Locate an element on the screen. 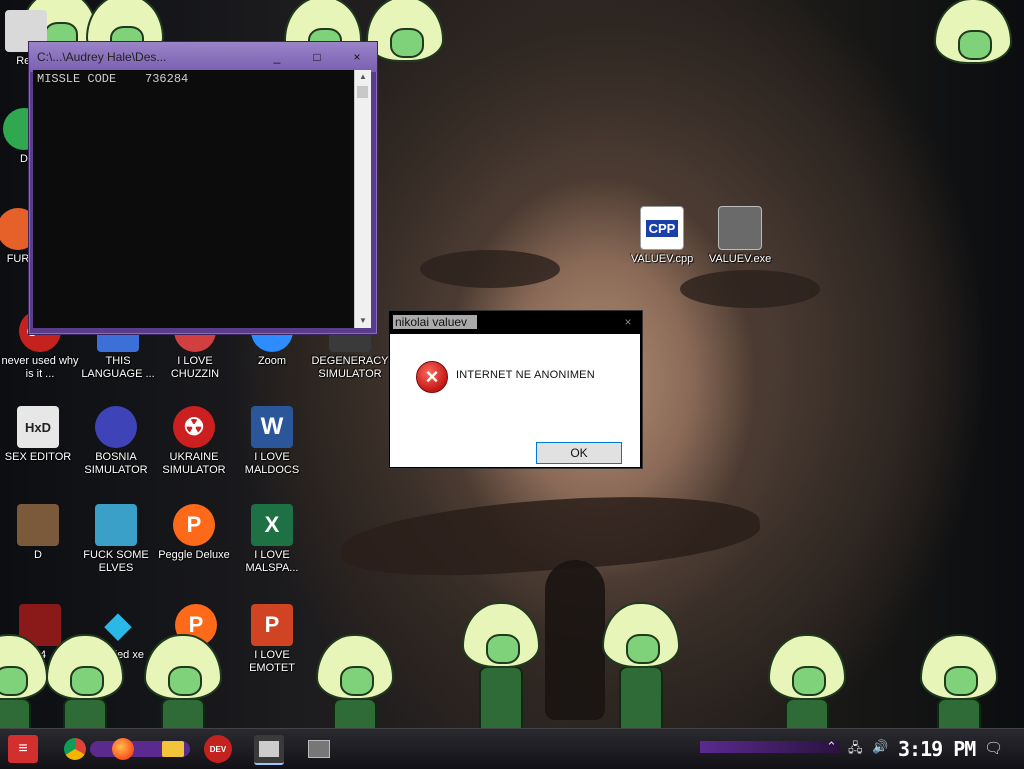 The width and height of the screenshot is (1024, 769). console-output: MISSLE CODE 736284 is located at coordinates (194, 199).